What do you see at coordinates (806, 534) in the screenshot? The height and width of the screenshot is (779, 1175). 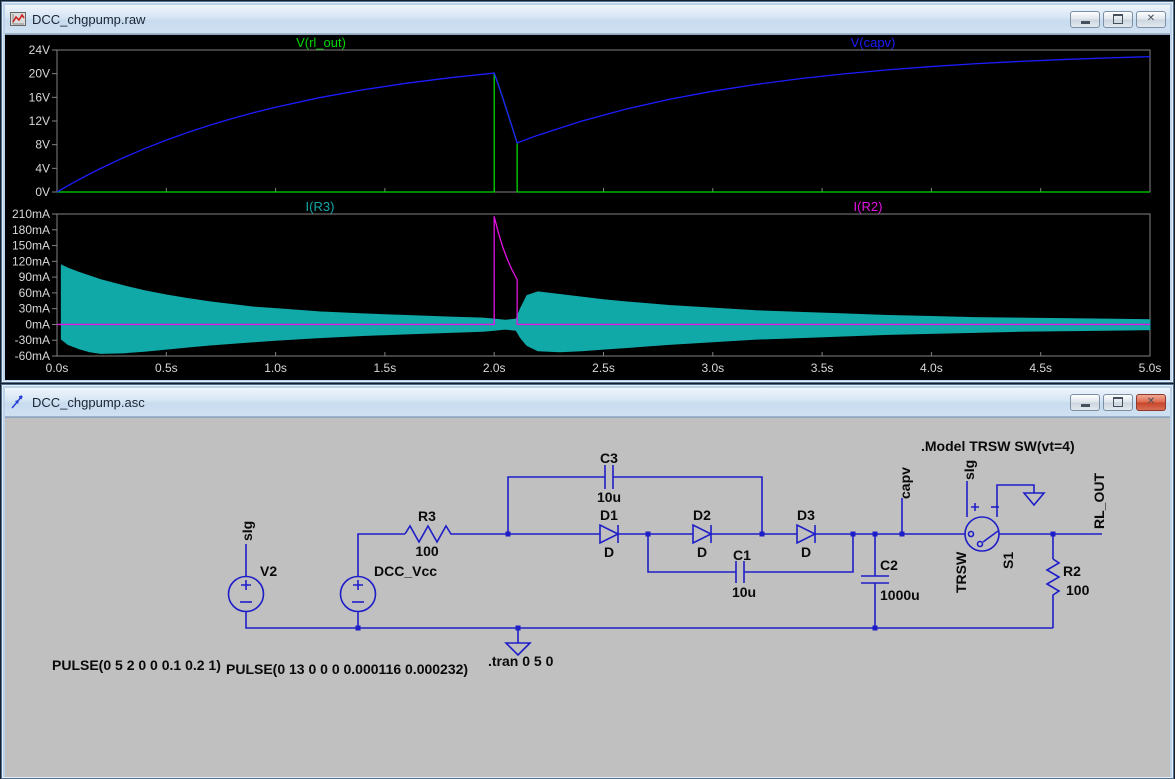 I see `d3-diode` at bounding box center [806, 534].